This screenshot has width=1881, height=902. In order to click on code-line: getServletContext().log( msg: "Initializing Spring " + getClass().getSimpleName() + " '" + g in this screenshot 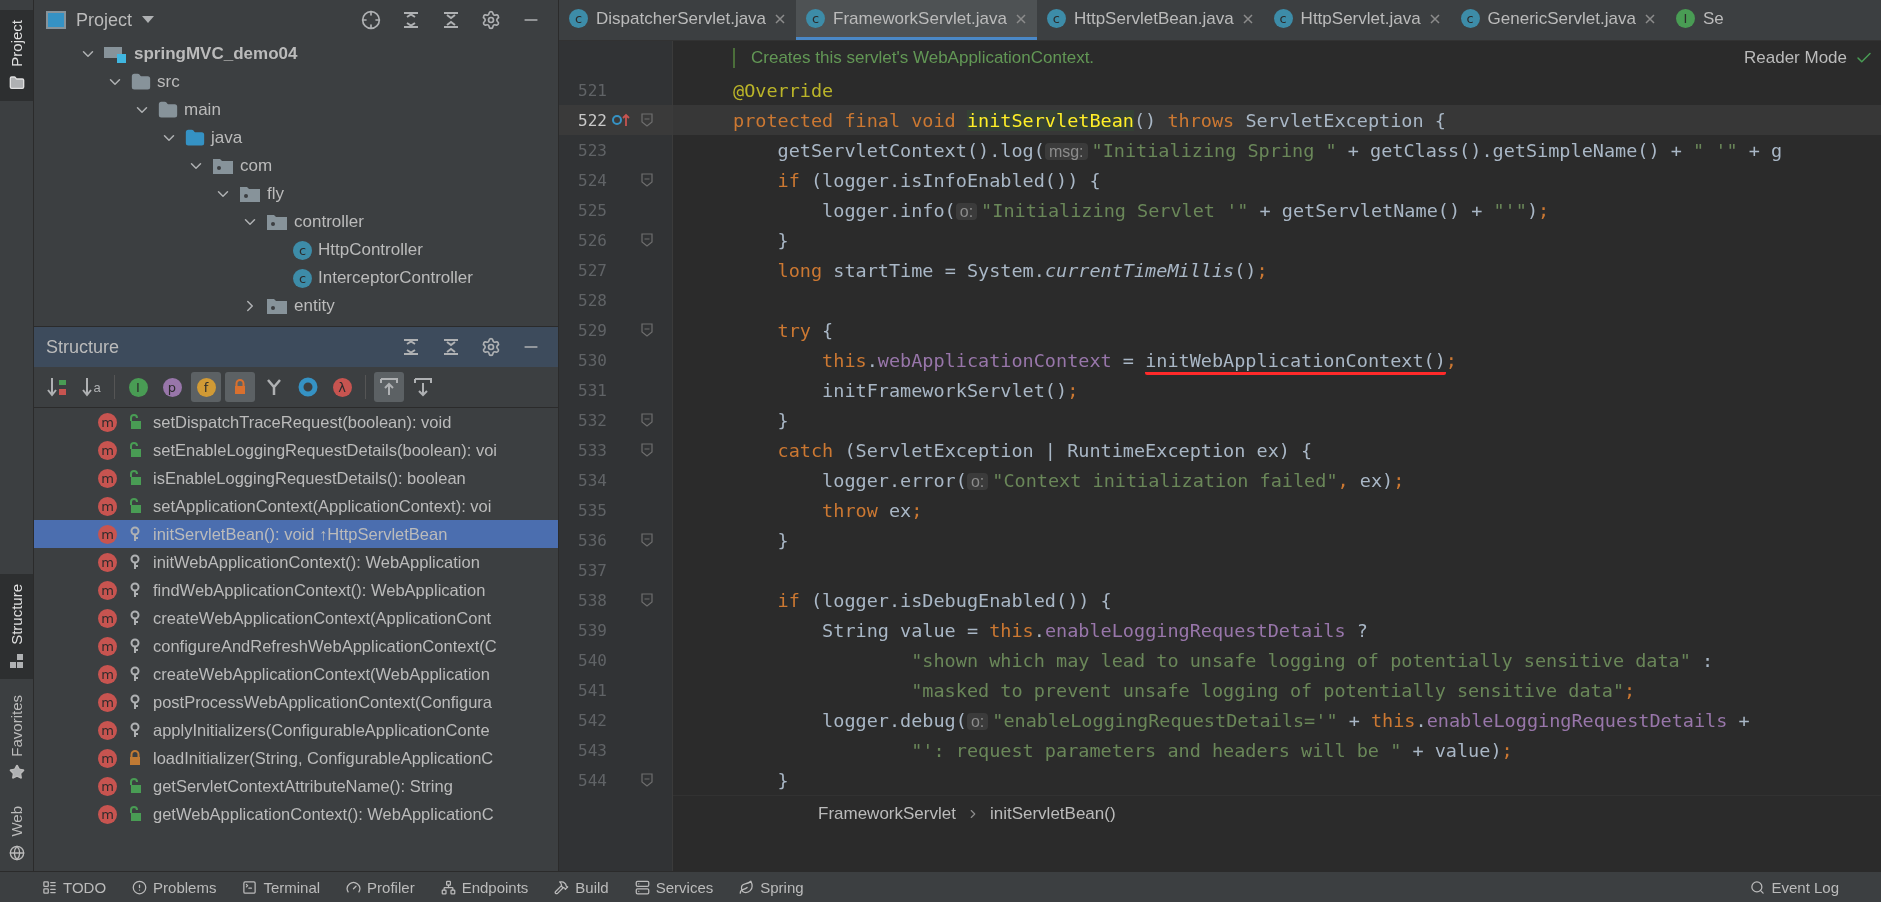, I will do `click(1279, 150)`.